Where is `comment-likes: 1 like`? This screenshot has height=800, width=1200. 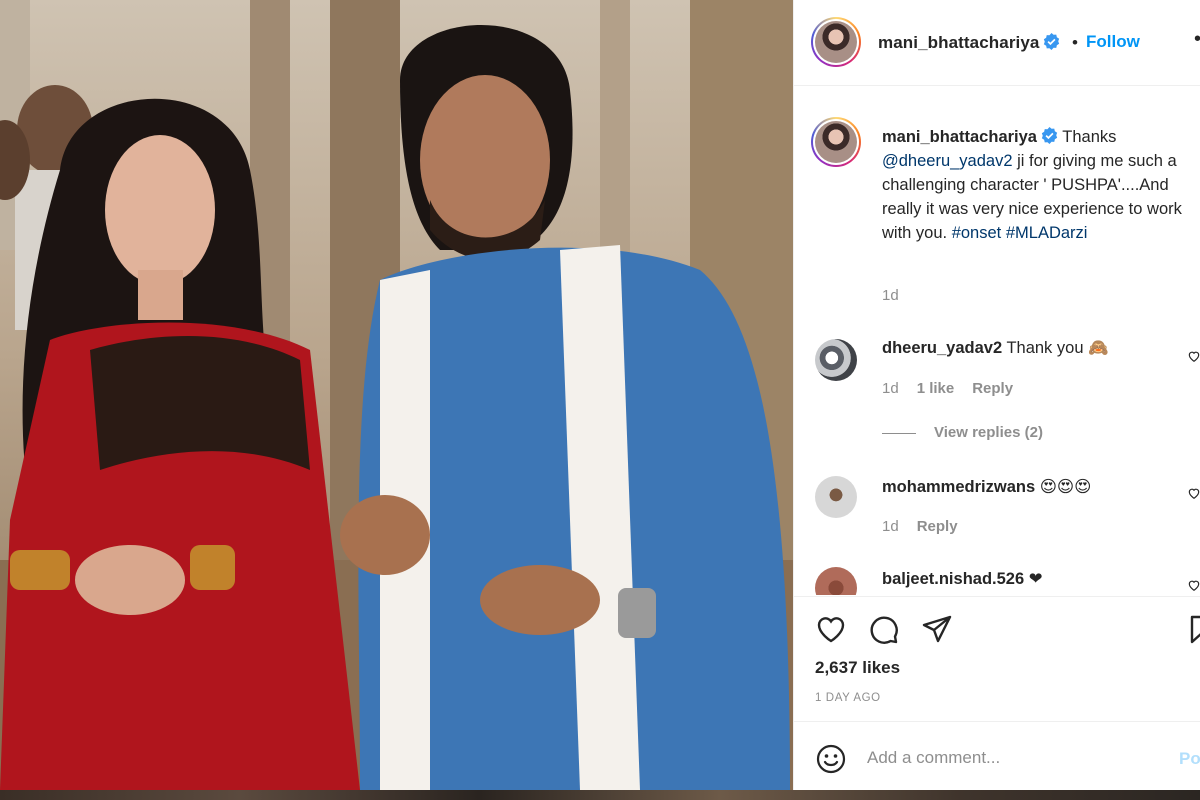
comment-likes: 1 like is located at coordinates (936, 388).